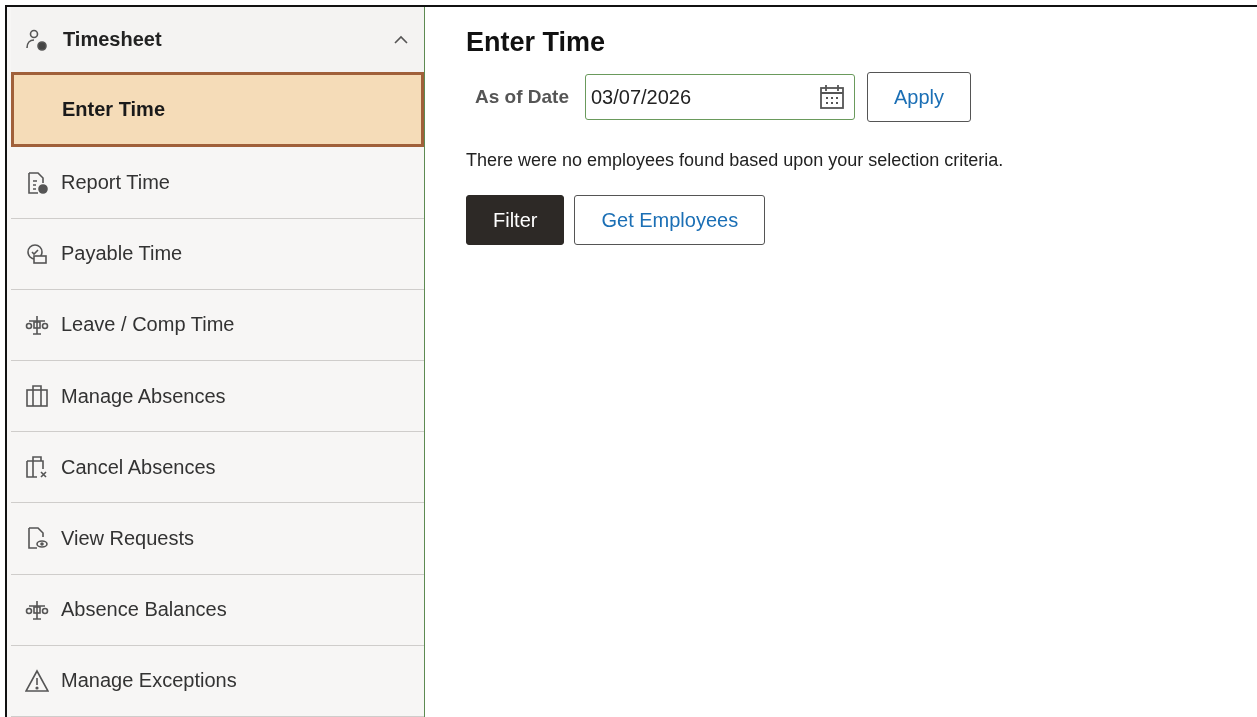 The image size is (1257, 717). Describe the element at coordinates (37, 253) in the screenshot. I see `clock-money-icon` at that location.